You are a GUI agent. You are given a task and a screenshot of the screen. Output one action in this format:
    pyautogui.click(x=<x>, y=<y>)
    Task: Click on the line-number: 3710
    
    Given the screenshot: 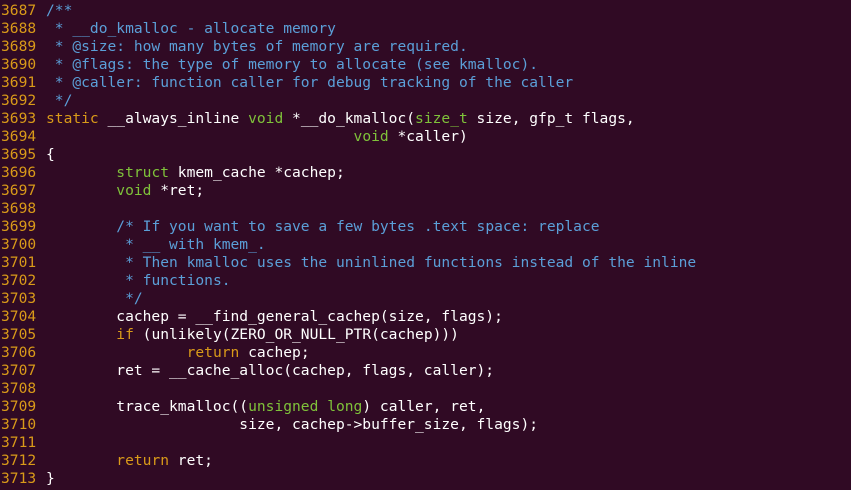 What is the action you would take?
    pyautogui.click(x=19, y=424)
    